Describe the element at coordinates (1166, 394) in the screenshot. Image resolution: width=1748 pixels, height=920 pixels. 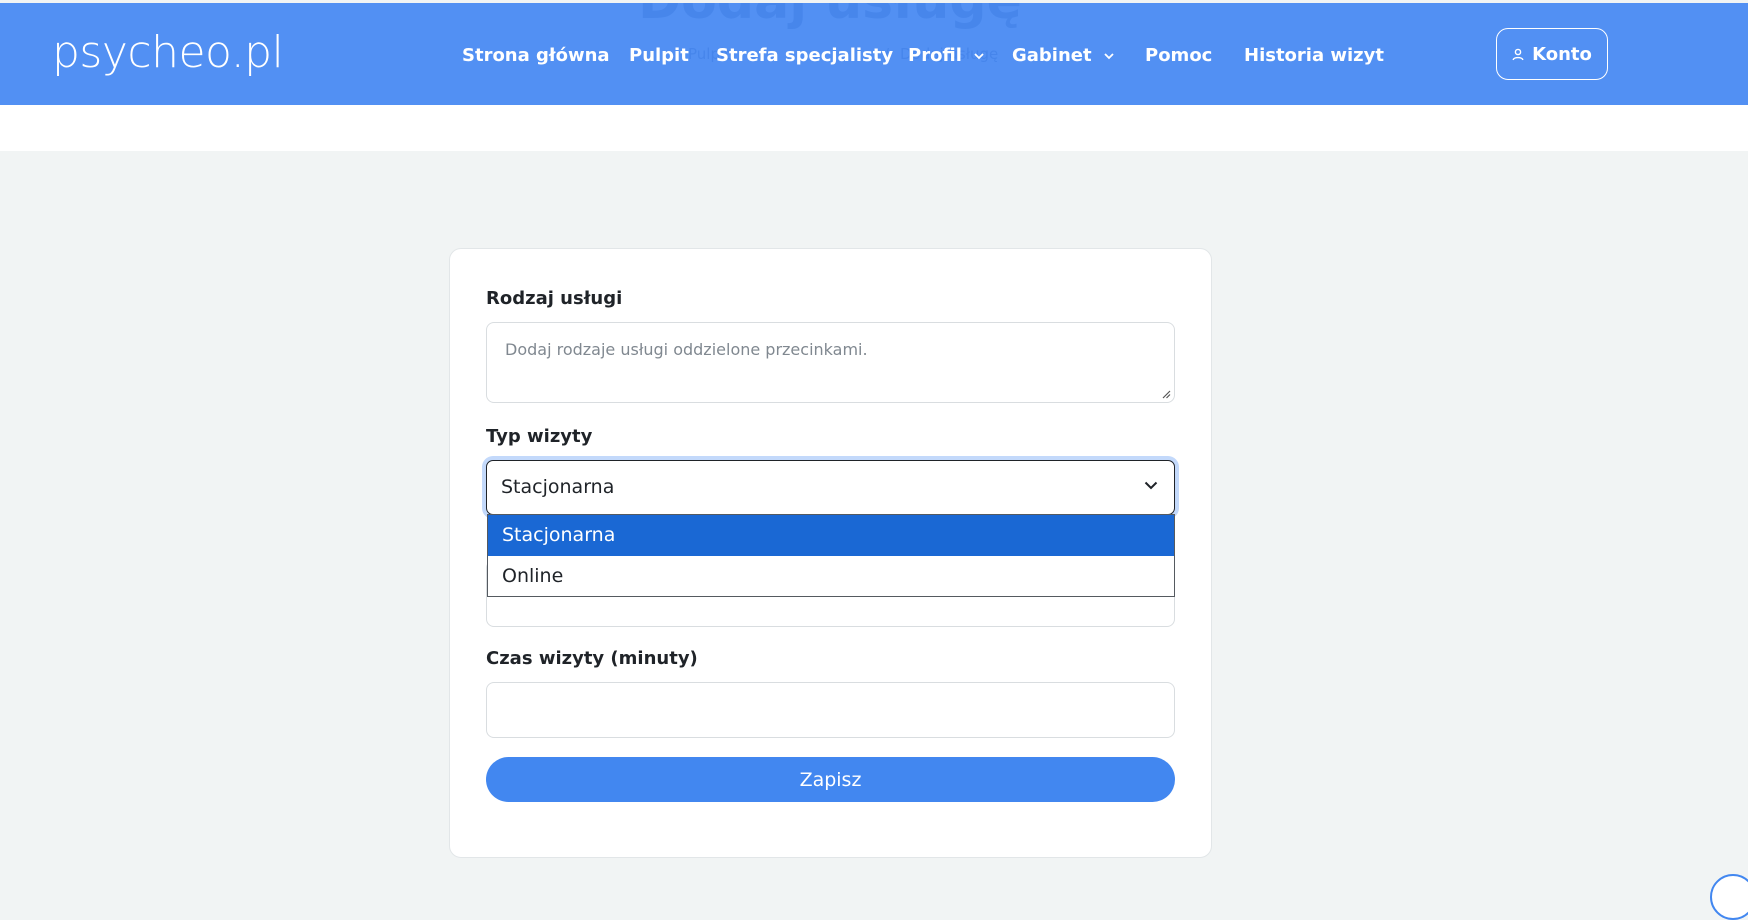
I see `resize-handle-icon` at that location.